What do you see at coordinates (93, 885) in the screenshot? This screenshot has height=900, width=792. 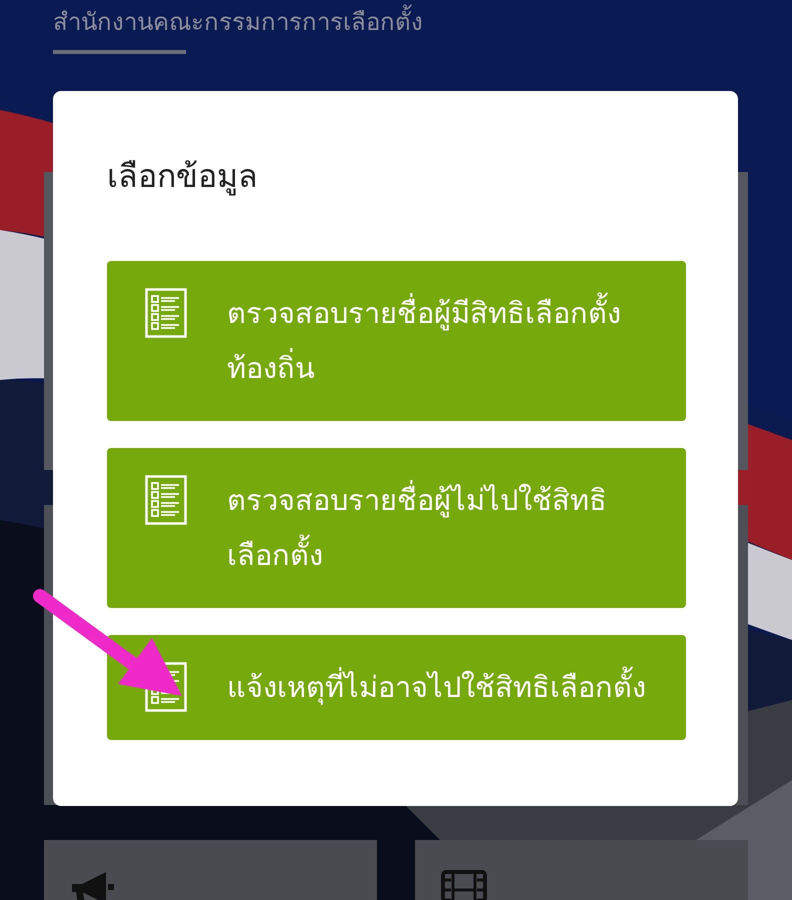 I see `megaphone-icon` at bounding box center [93, 885].